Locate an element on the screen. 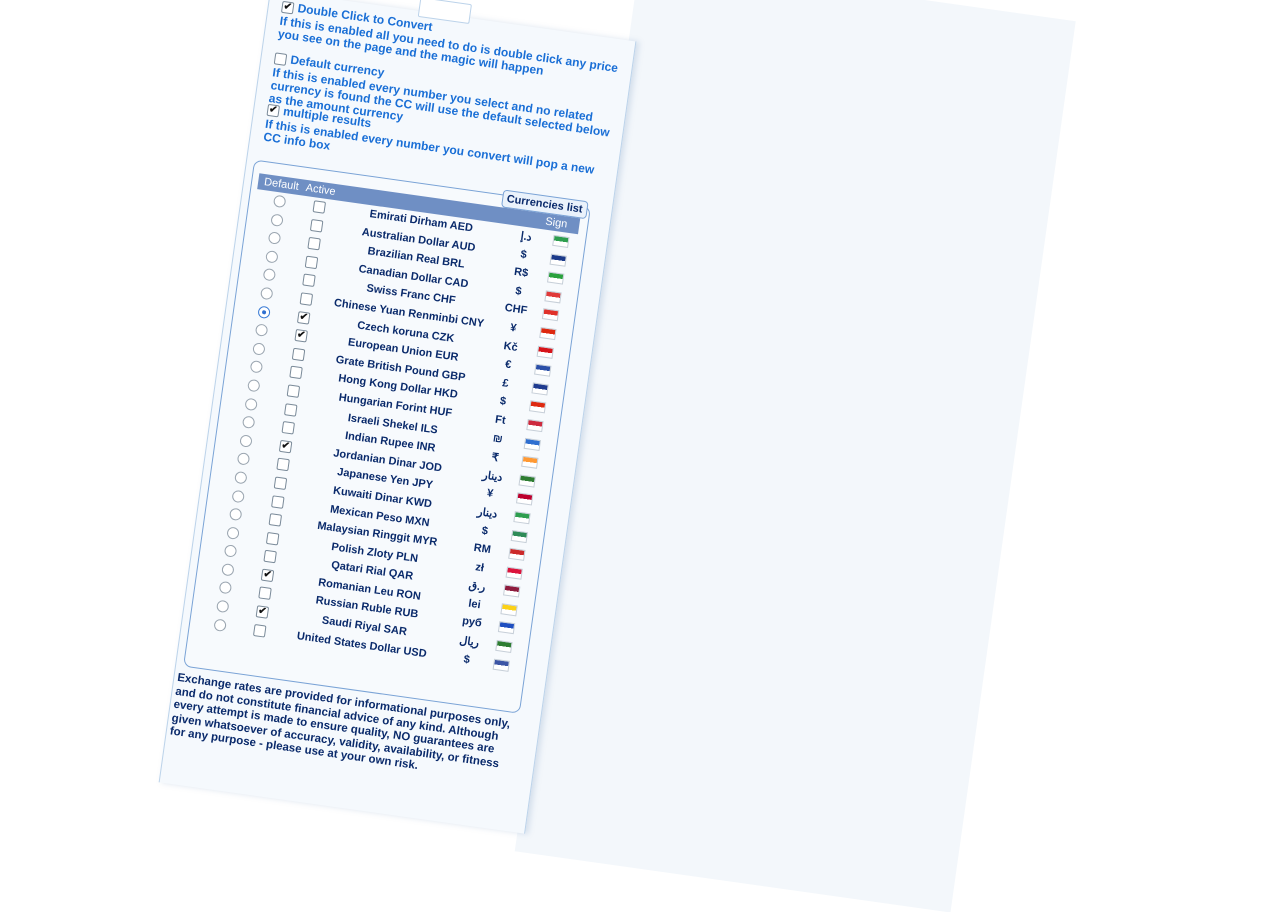  il-flag-icon is located at coordinates (532, 444).